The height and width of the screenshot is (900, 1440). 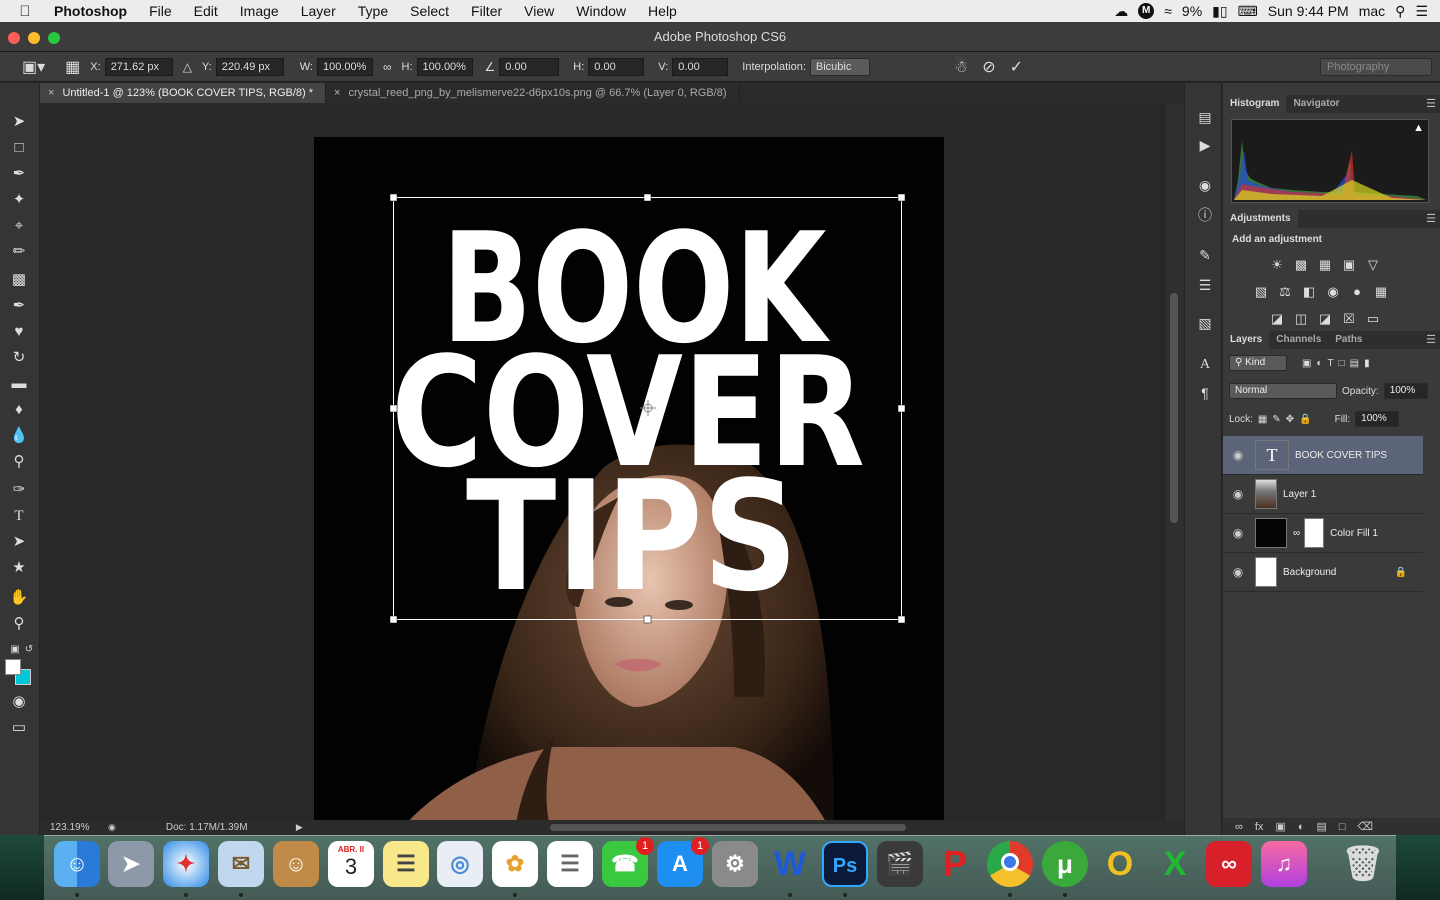 I want to click on word-icon: W, so click(x=790, y=864).